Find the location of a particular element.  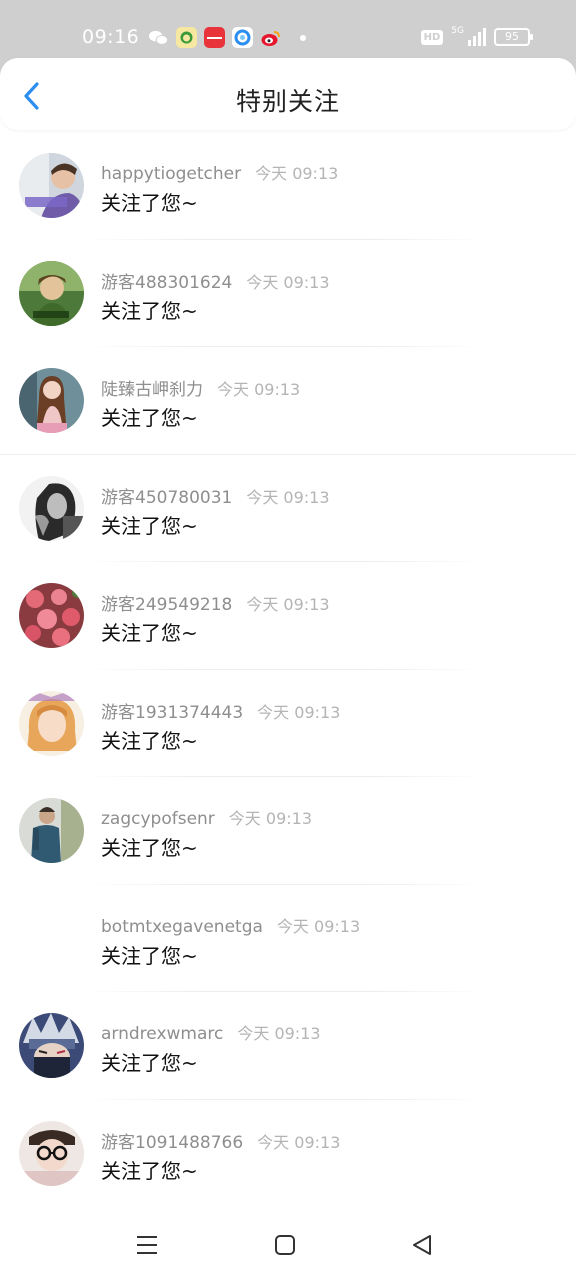

item-header: 游客488301624 今天 09:13 is located at coordinates (215, 280).